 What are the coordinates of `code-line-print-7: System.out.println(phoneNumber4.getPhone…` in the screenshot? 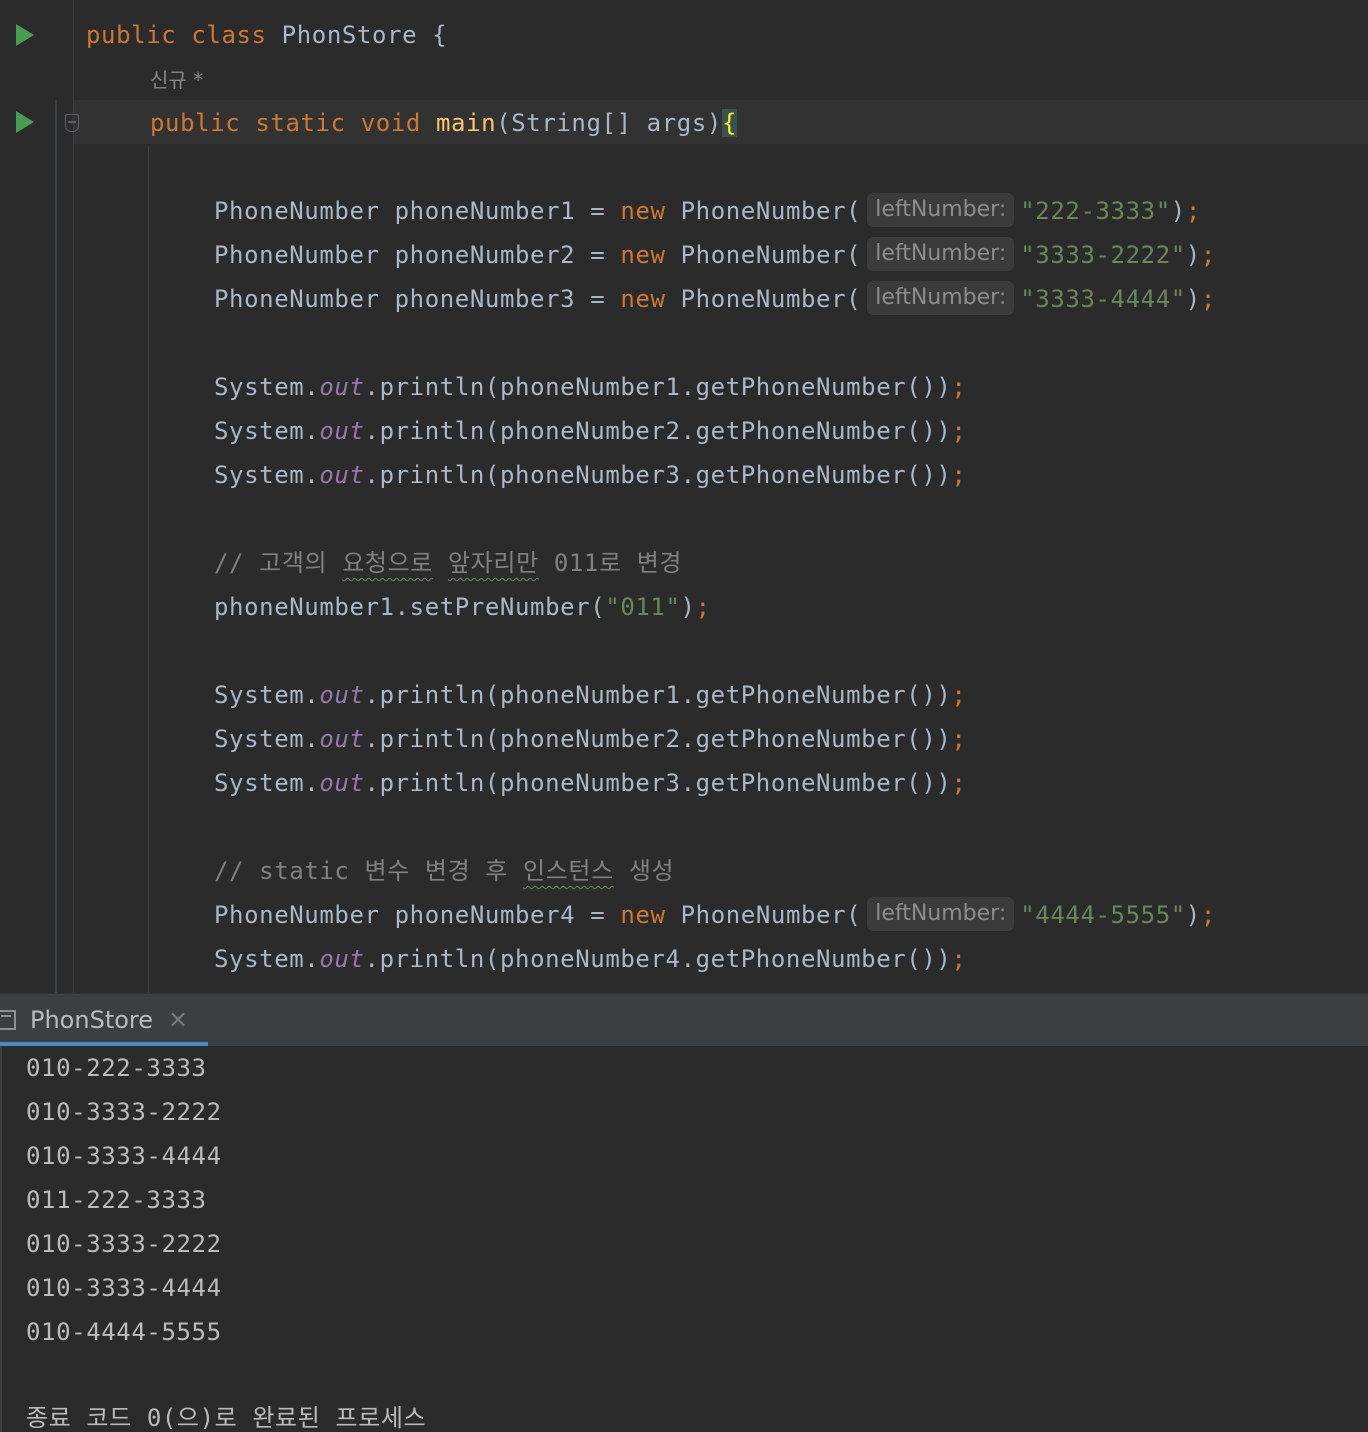 It's located at (590, 959).